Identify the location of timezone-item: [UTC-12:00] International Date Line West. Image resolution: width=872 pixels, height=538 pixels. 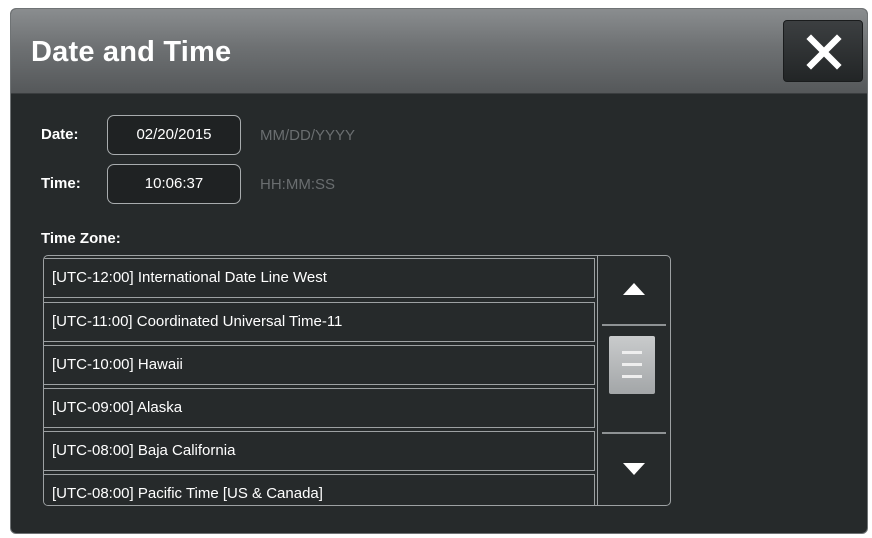
(319, 278).